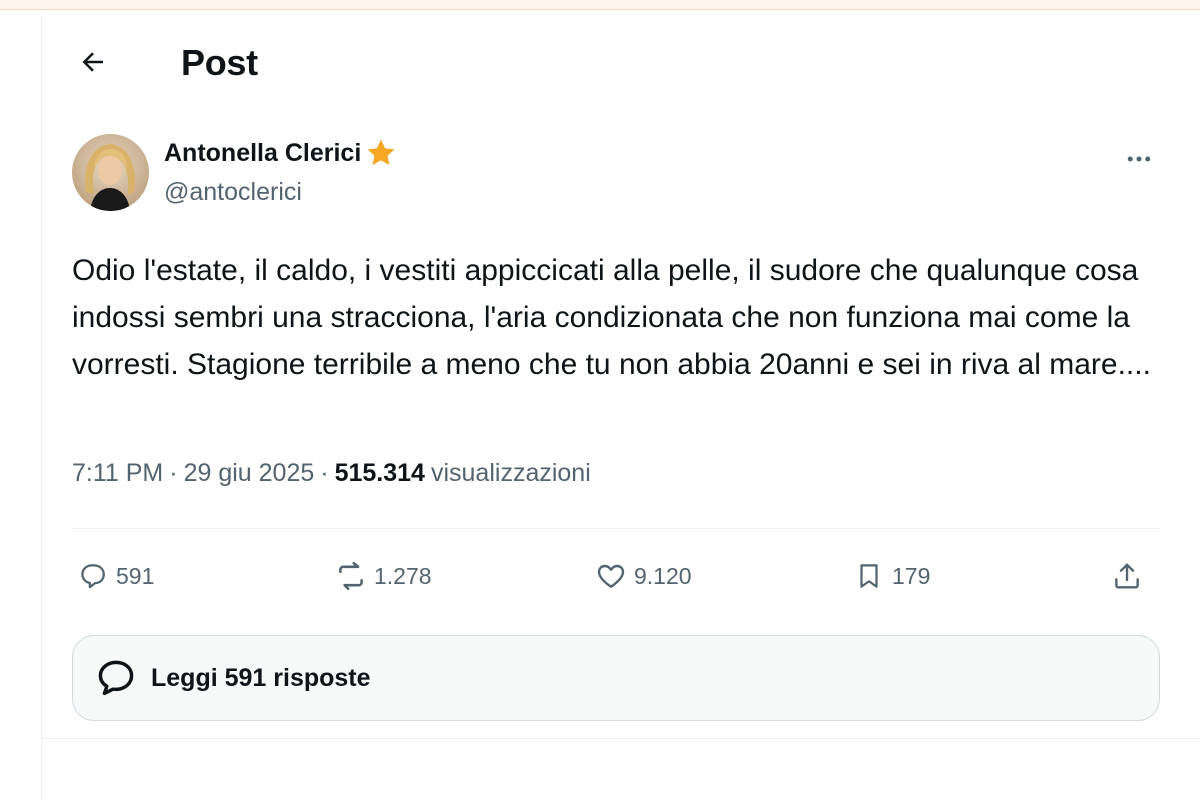 Image resolution: width=1200 pixels, height=800 pixels. I want to click on back-button, so click(93, 64).